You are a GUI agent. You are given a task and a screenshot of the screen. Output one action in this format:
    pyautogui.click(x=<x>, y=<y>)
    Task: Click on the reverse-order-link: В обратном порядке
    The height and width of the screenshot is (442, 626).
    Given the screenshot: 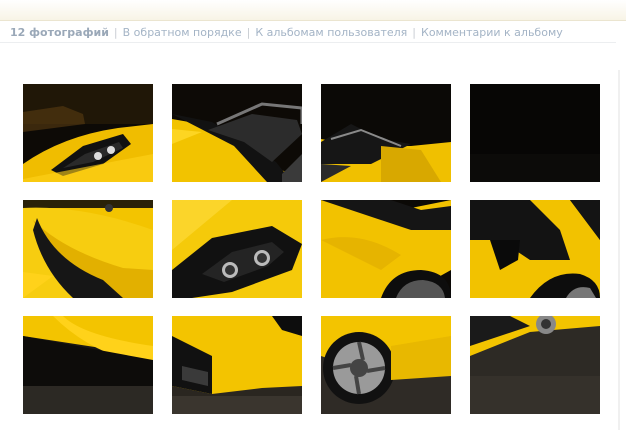 What is the action you would take?
    pyautogui.click(x=182, y=32)
    